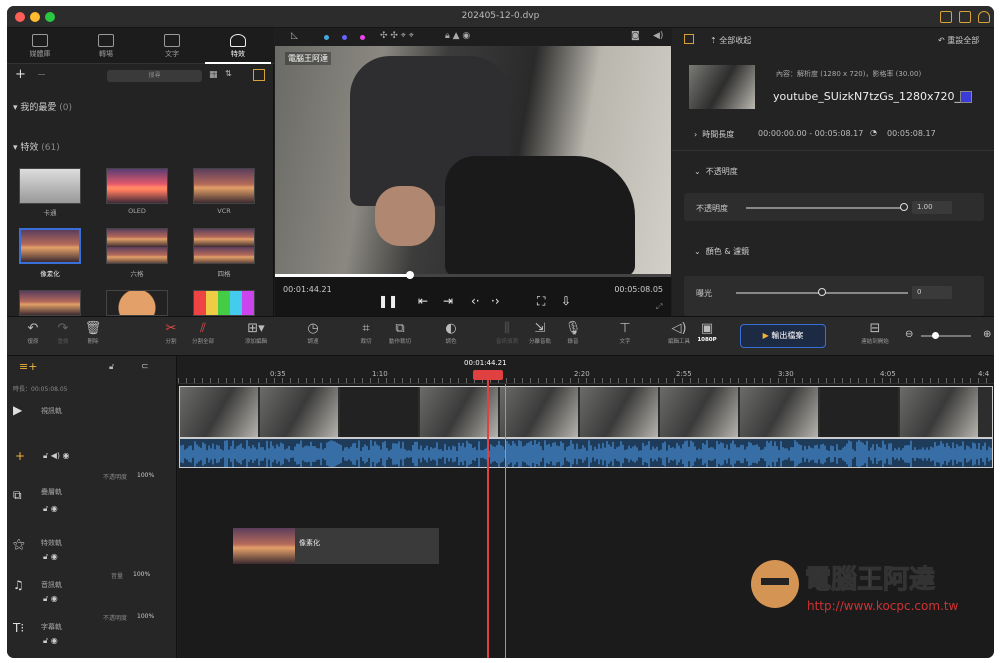  What do you see at coordinates (379, 412) in the screenshot?
I see `clip-frame` at bounding box center [379, 412].